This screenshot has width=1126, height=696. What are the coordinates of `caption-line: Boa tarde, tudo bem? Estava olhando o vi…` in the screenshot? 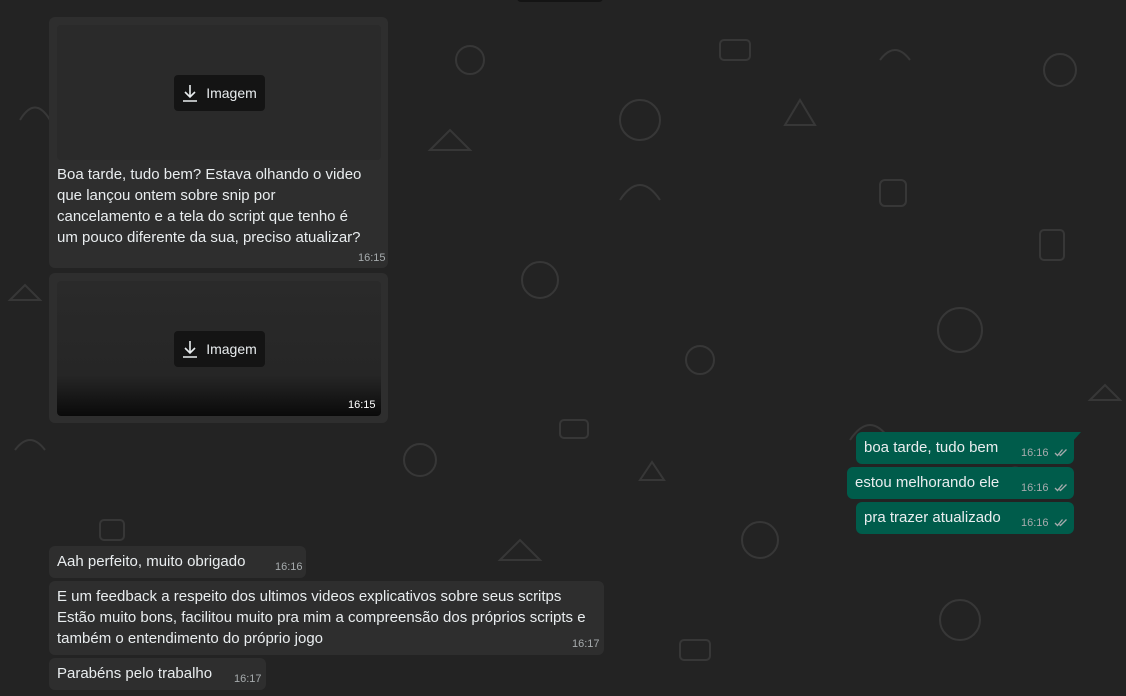 It's located at (209, 174).